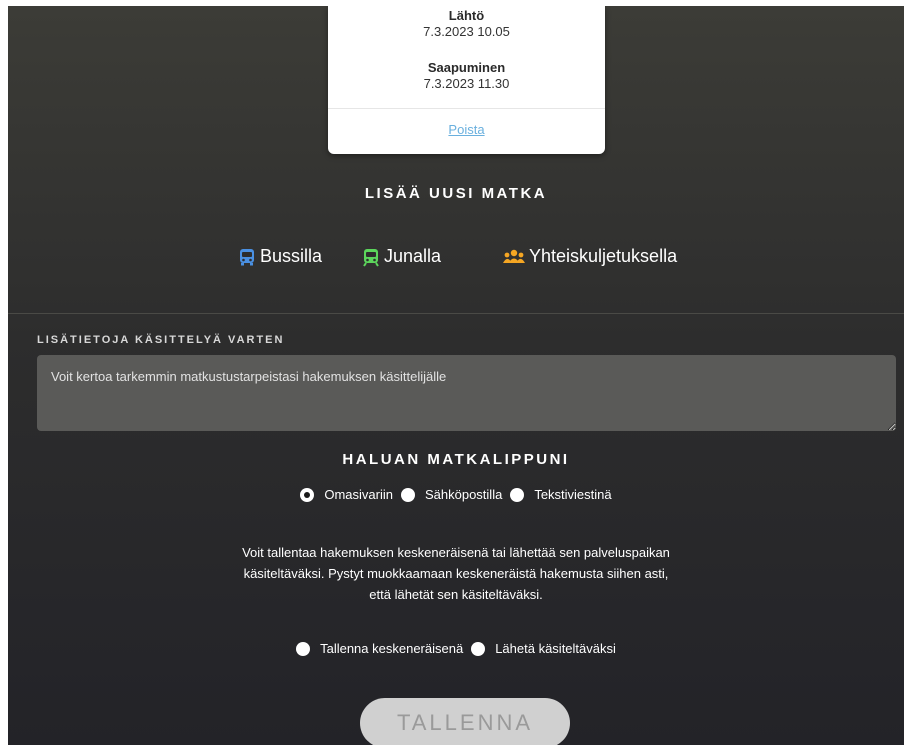 Image resolution: width=904 pixels, height=745 pixels. Describe the element at coordinates (371, 257) in the screenshot. I see `train-icon` at that location.